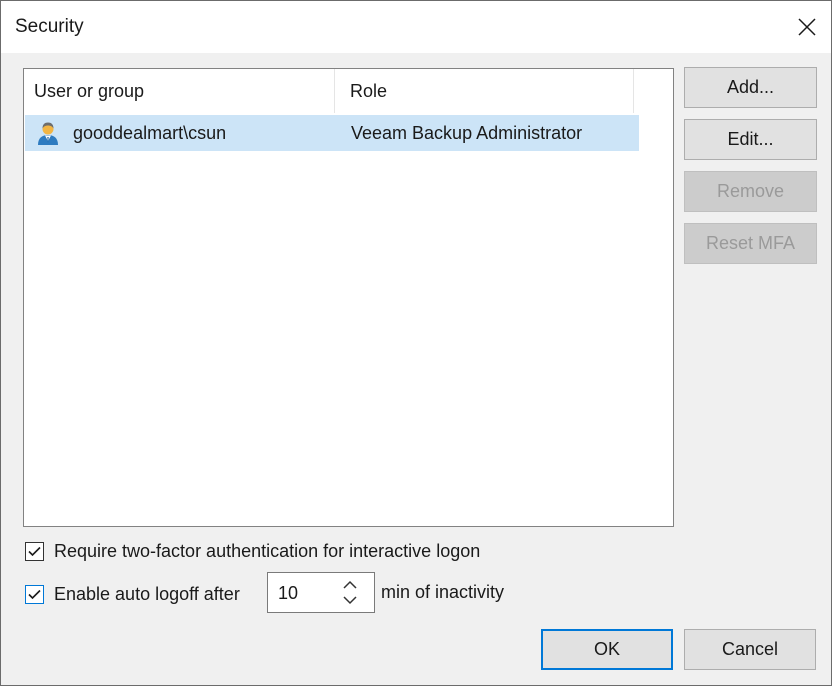  What do you see at coordinates (443, 592) in the screenshot?
I see `logoff-suffix-label: min of inactivity` at bounding box center [443, 592].